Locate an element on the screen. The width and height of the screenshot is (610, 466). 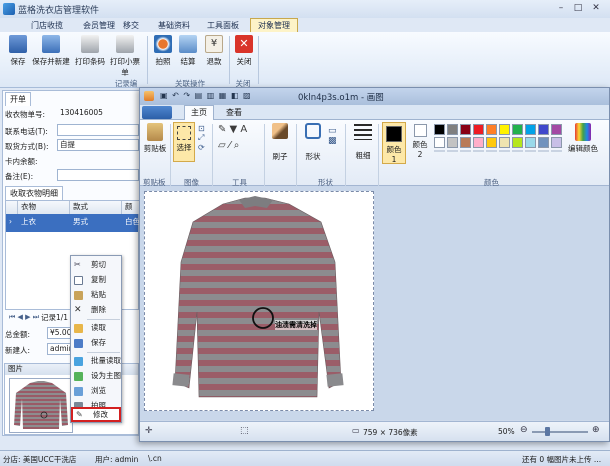
tab-tool-panel: 工具面板 is located at coordinates (223, 25).